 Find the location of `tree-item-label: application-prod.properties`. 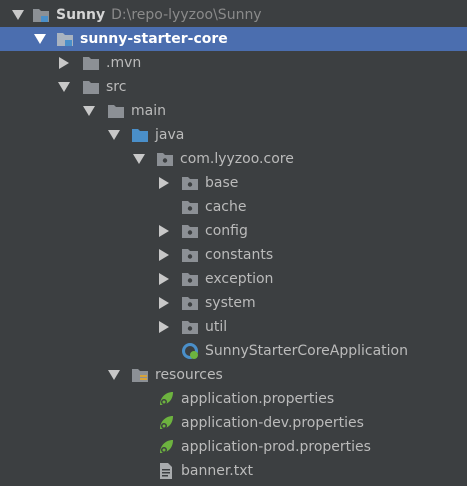

tree-item-label: application-prod.properties is located at coordinates (276, 447).